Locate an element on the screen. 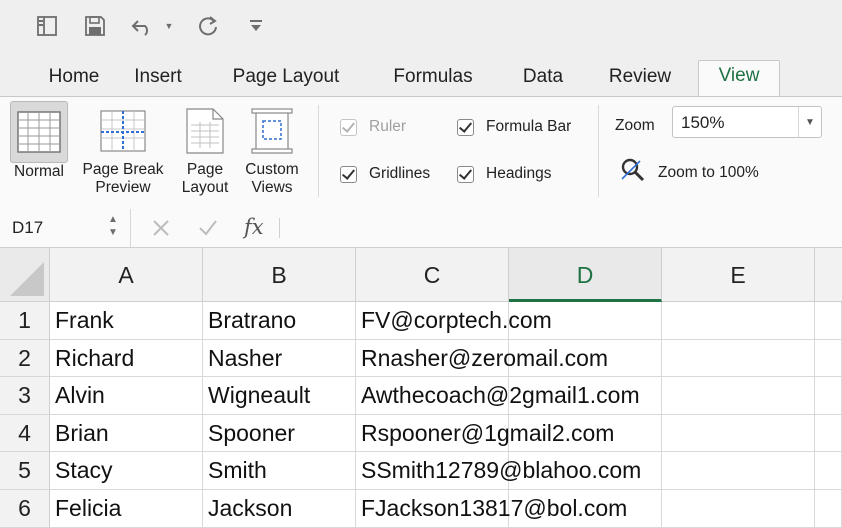 The width and height of the screenshot is (842, 528). cell-text: Nasher is located at coordinates (245, 357).